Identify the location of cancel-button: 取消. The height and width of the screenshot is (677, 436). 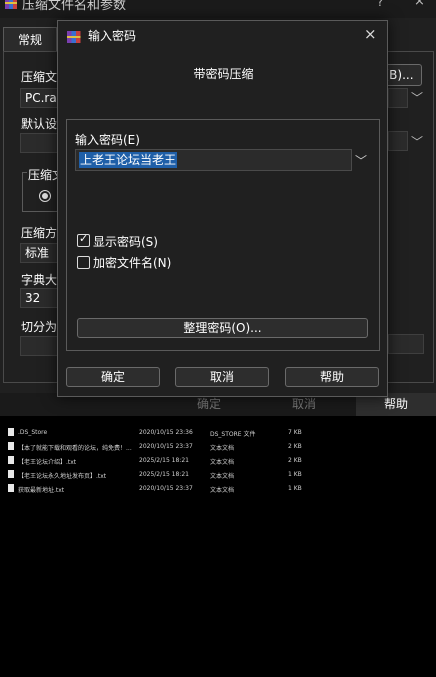
(222, 377).